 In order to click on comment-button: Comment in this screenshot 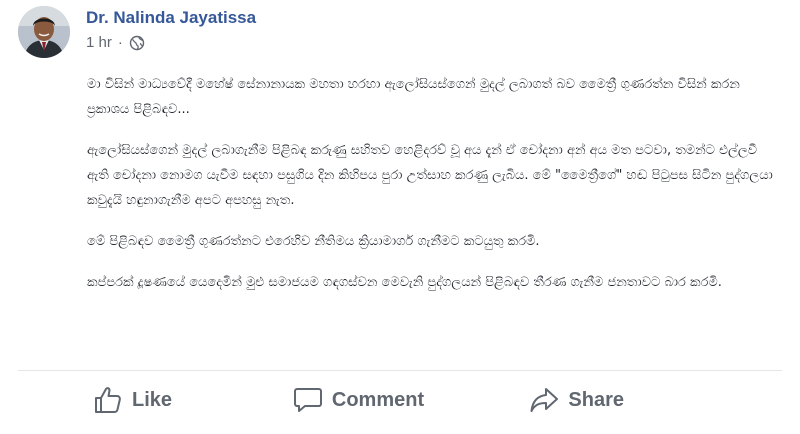, I will do `click(357, 400)`.